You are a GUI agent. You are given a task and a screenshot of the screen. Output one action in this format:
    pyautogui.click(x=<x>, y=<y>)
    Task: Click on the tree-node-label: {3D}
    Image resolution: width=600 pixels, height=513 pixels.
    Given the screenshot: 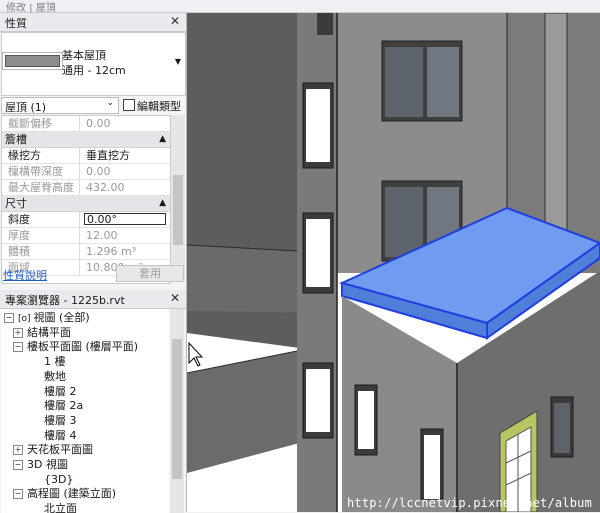 What is the action you would take?
    pyautogui.click(x=59, y=479)
    